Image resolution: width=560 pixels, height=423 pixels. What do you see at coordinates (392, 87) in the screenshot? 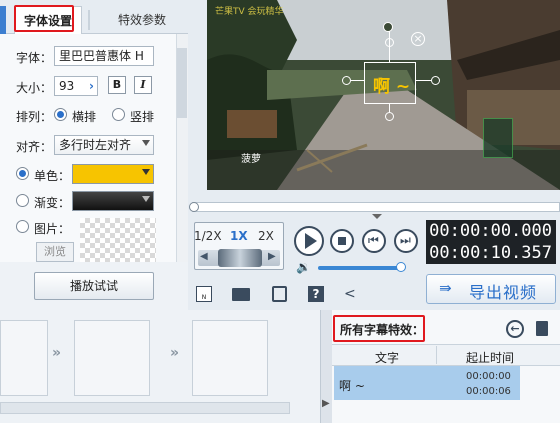
I see `subtitle-text: 啊 ~` at bounding box center [392, 87].